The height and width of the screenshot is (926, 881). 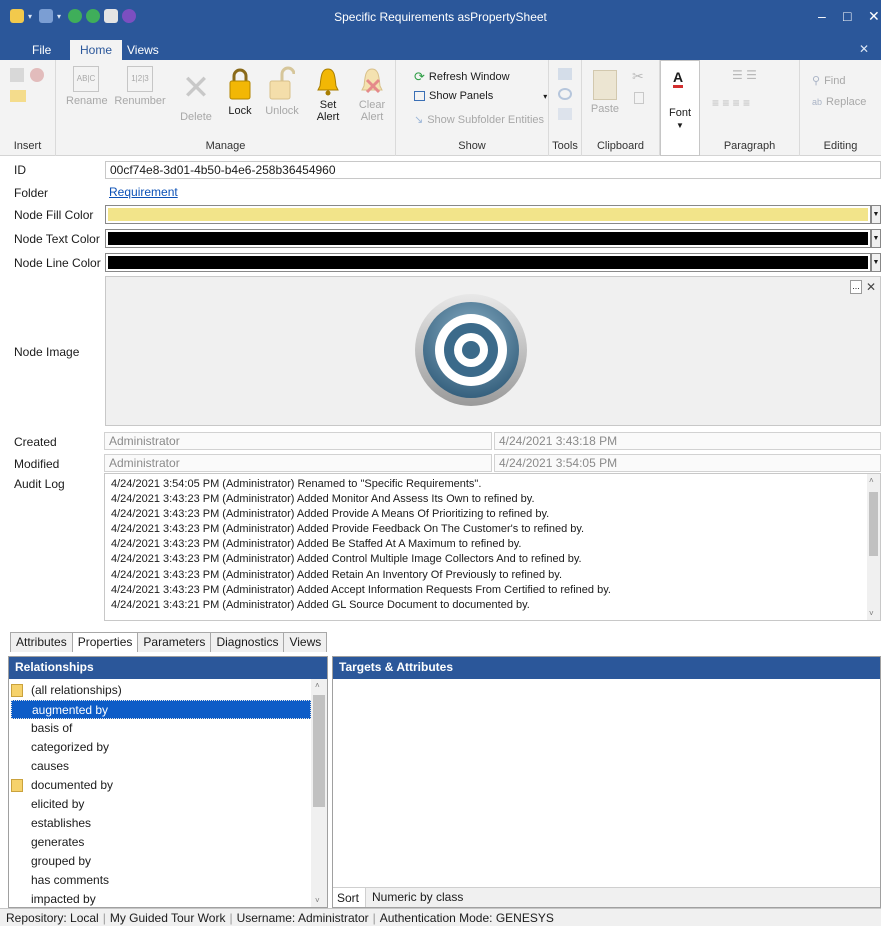 What do you see at coordinates (328, 81) in the screenshot?
I see `bell-icon` at bounding box center [328, 81].